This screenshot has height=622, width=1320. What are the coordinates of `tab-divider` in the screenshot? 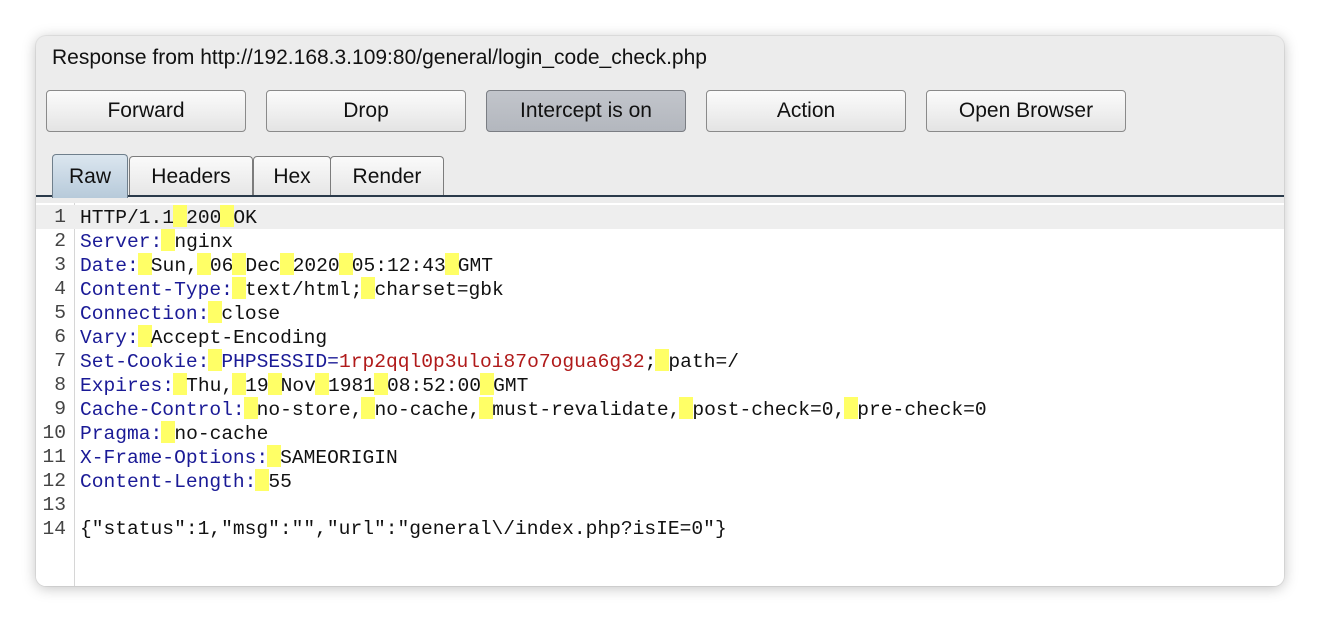 It's located at (660, 196).